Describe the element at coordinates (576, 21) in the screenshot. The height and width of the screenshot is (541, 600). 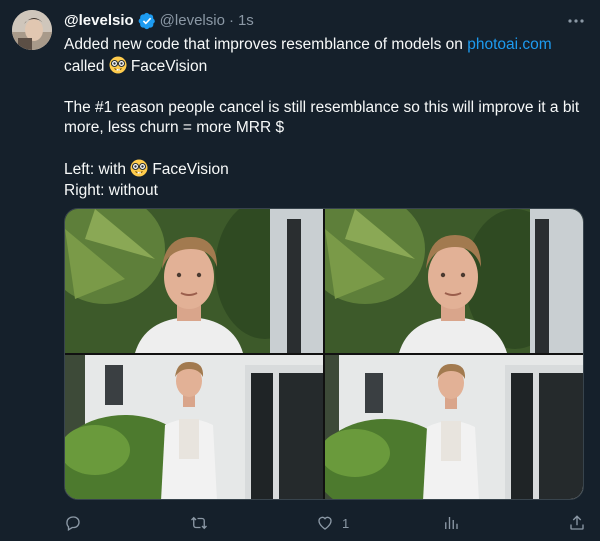
I see `more-options-icon` at that location.